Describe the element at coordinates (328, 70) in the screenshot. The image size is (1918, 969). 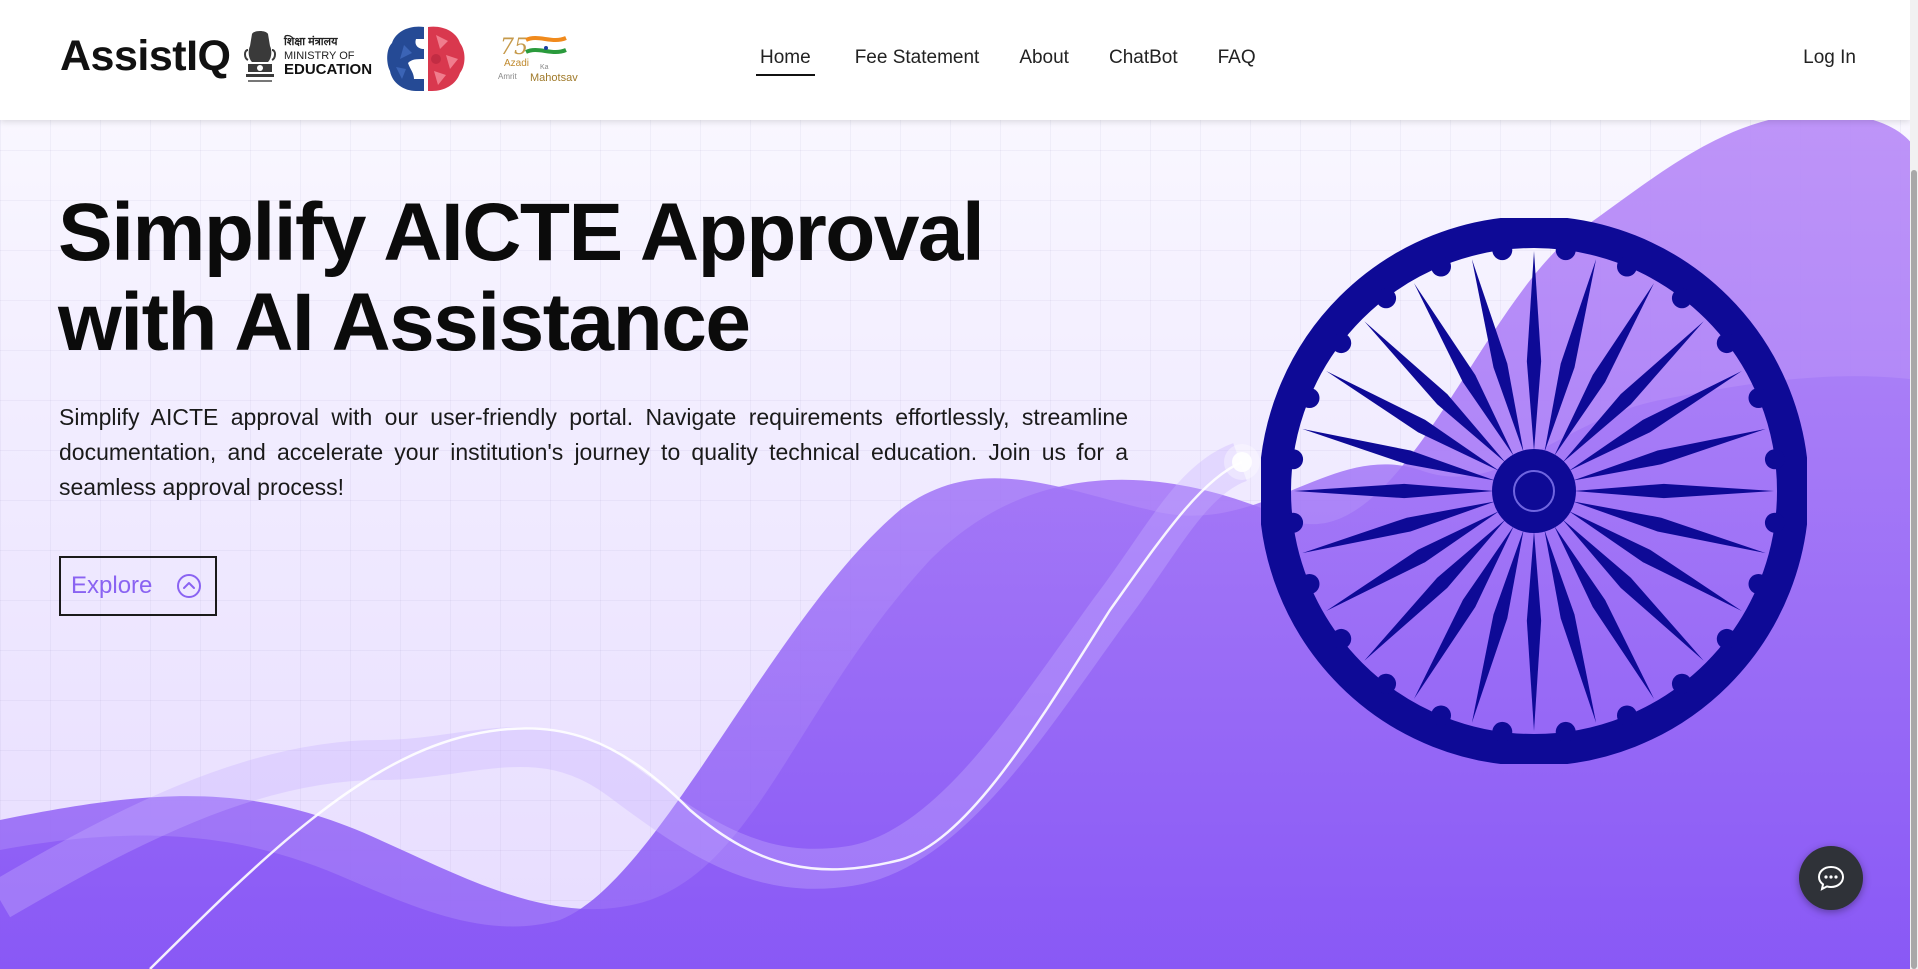
I see `ministry-line-2: EDUCATION` at that location.